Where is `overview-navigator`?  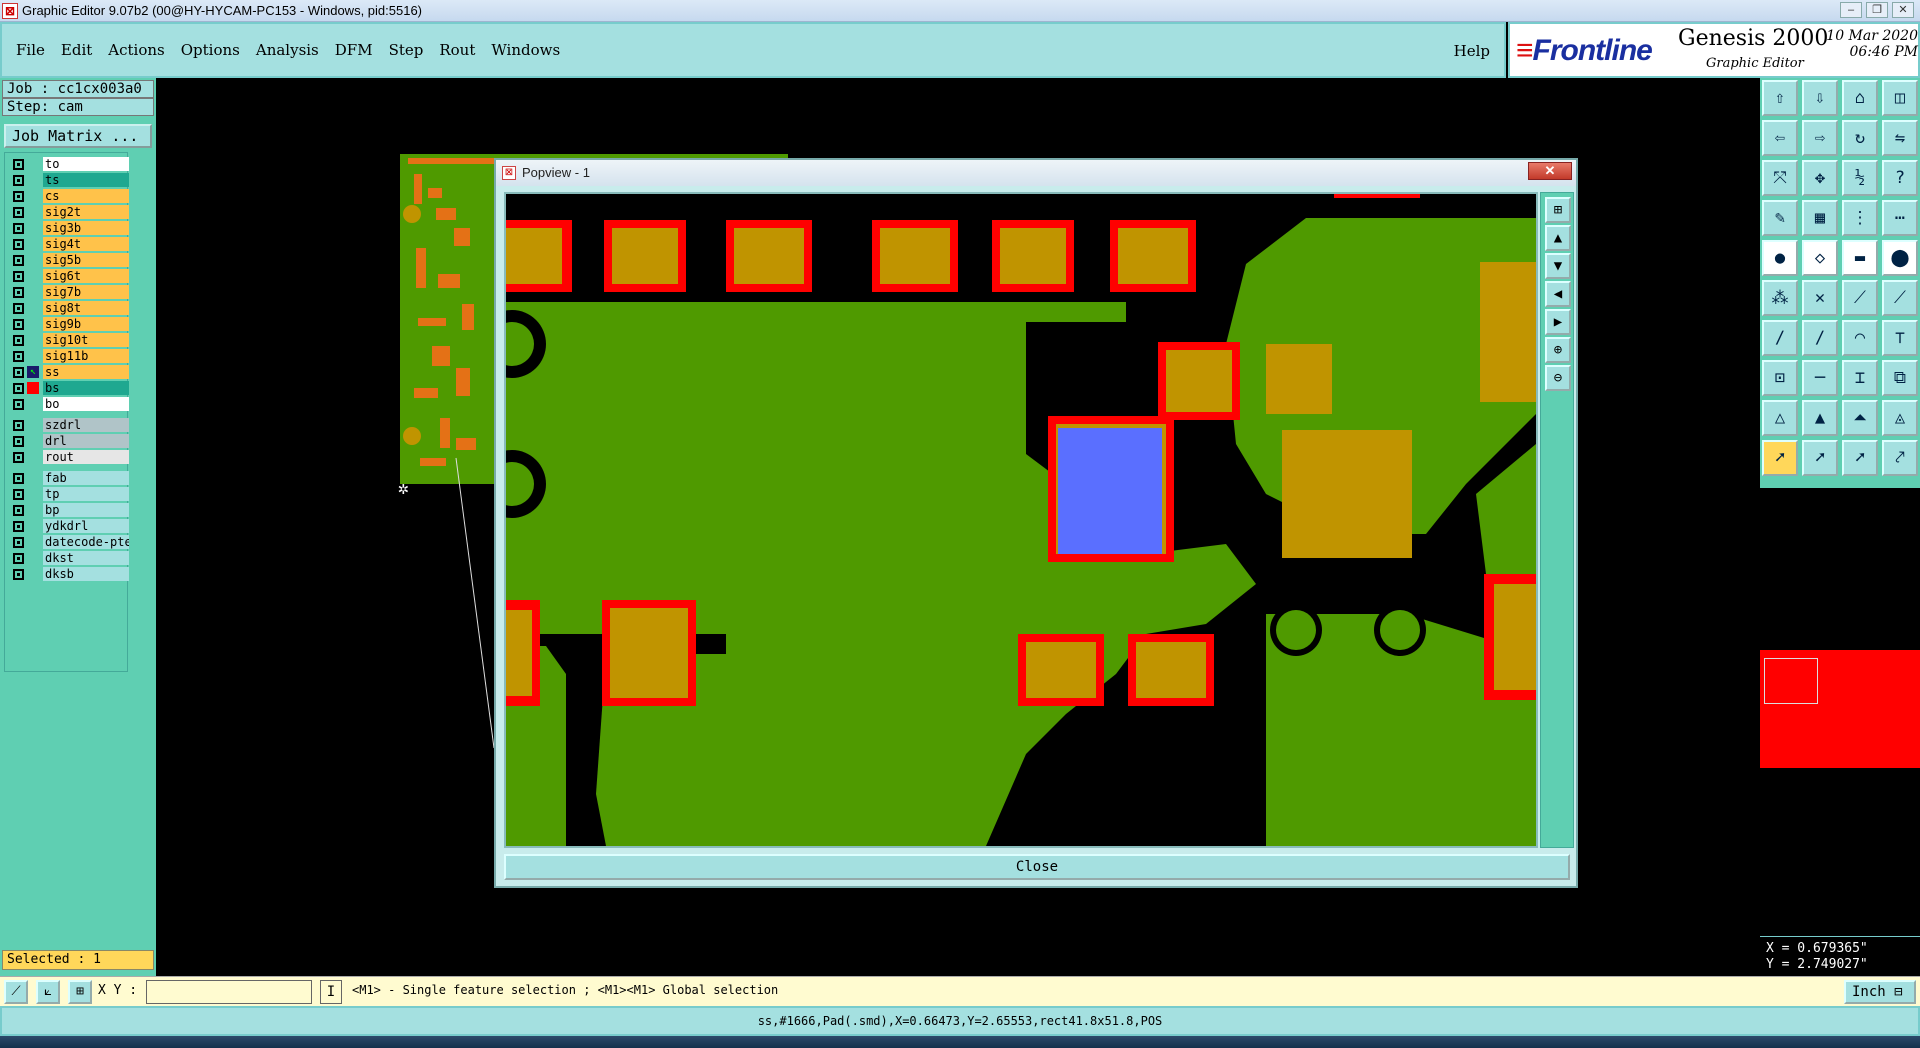
overview-navigator is located at coordinates (1840, 709).